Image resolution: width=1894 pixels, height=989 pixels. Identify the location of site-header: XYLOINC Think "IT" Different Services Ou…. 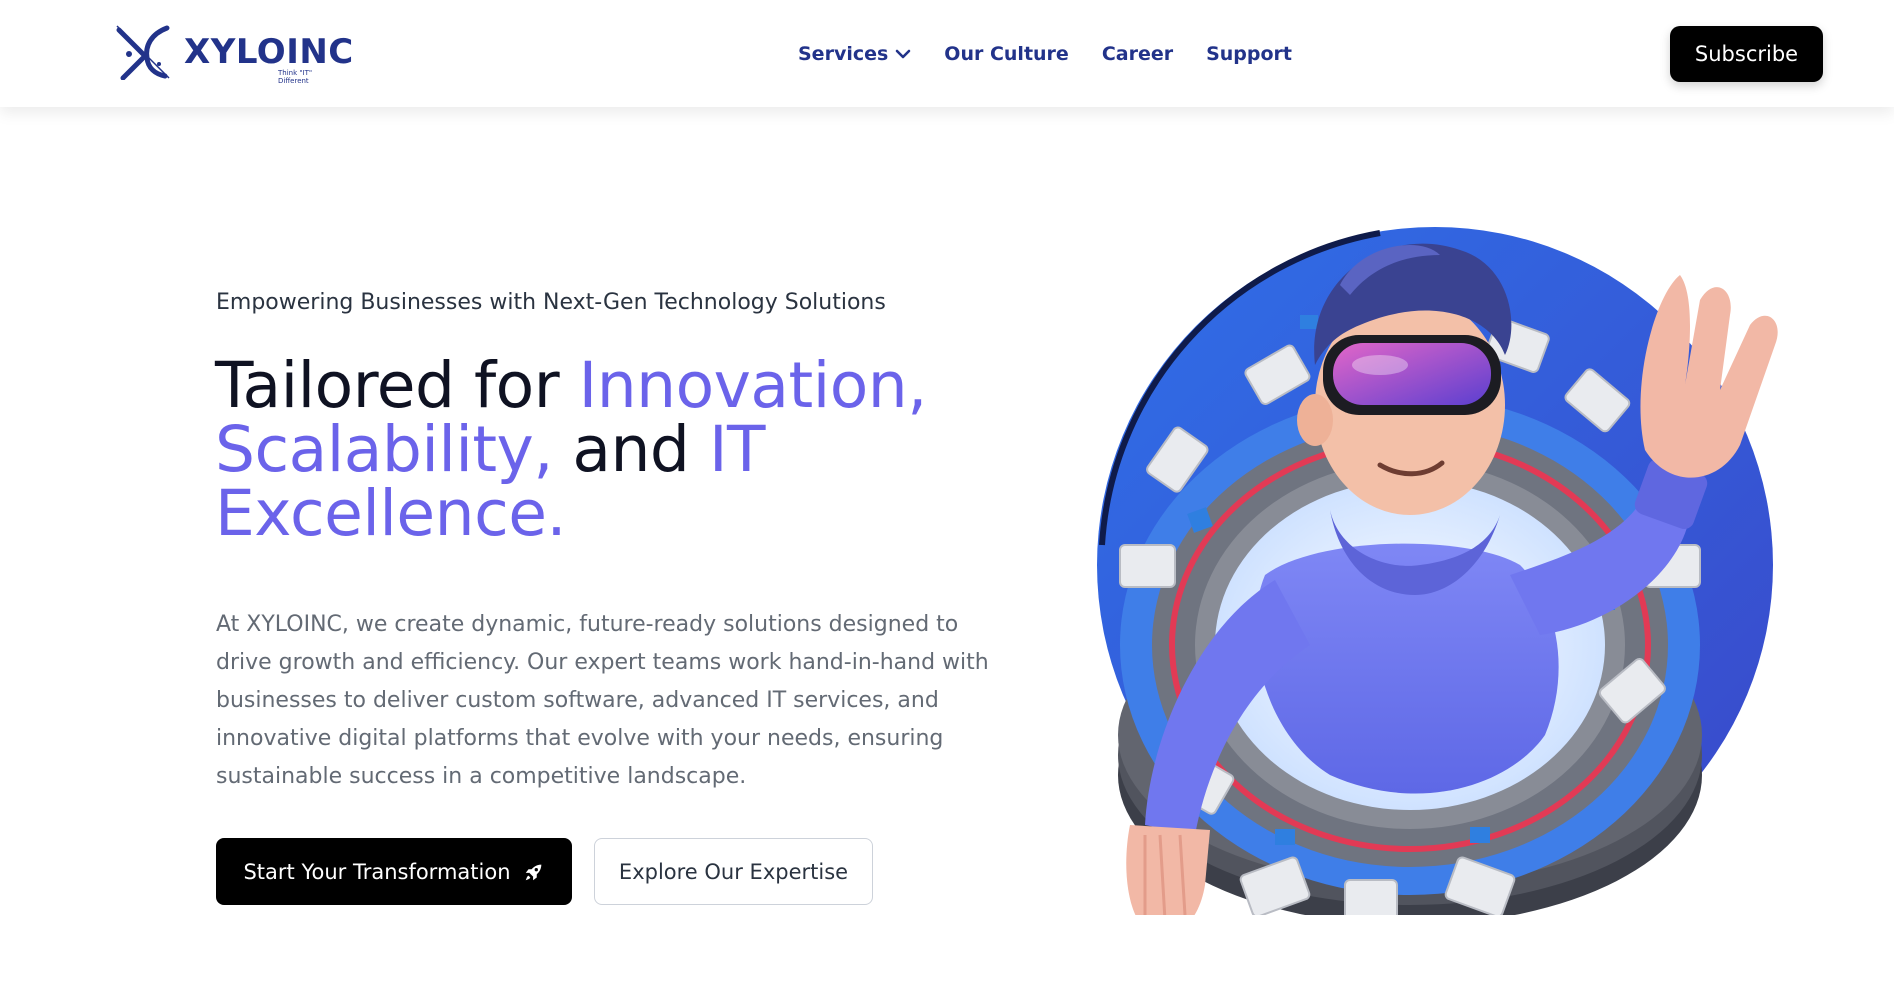
(947, 53).